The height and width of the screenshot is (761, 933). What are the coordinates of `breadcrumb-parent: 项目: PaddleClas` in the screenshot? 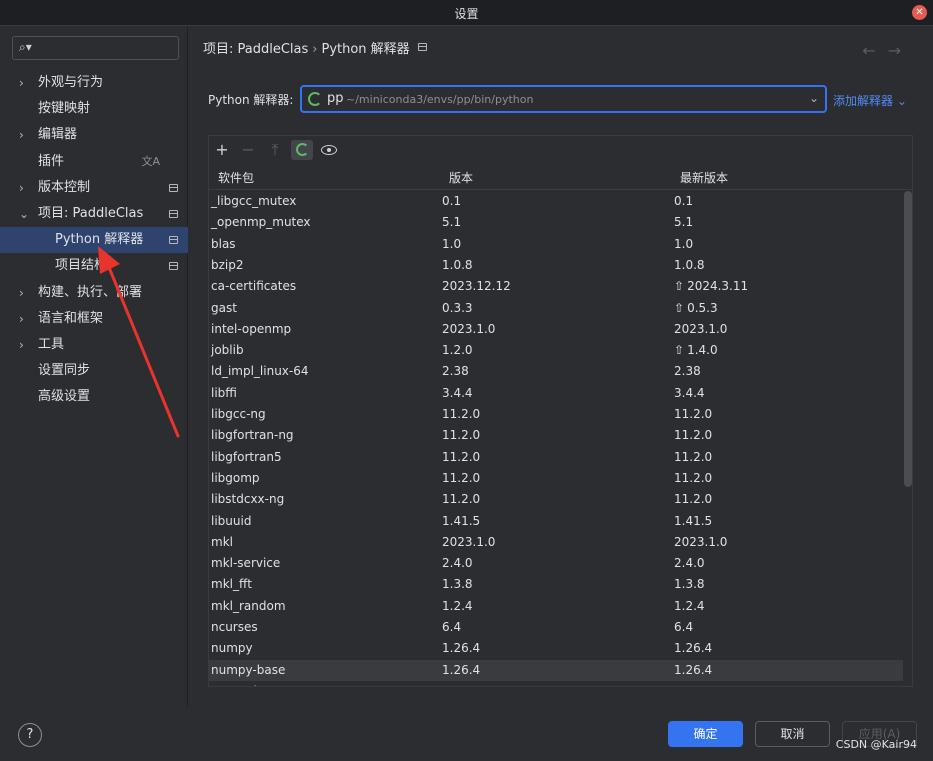 It's located at (255, 49).